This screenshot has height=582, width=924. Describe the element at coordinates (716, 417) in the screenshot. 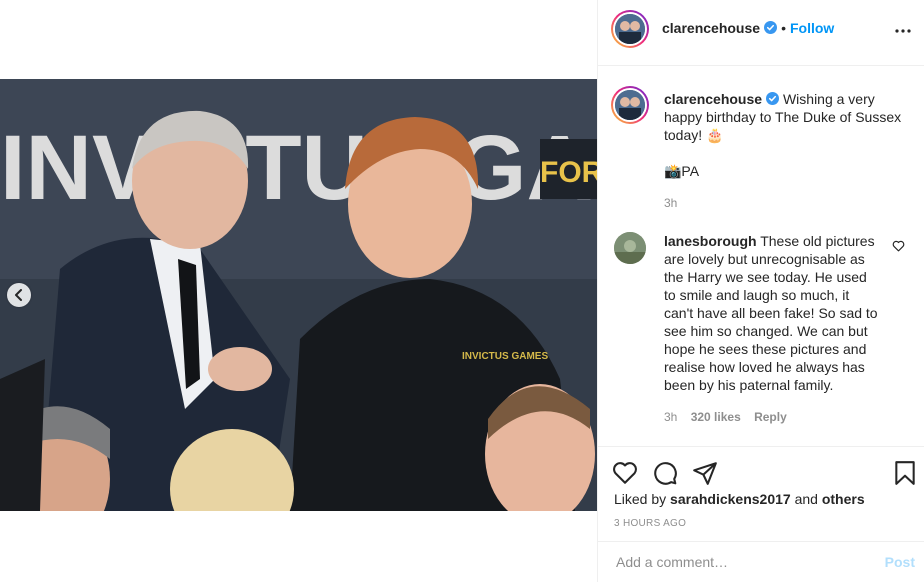

I see `comment-likes: 320 likes` at that location.